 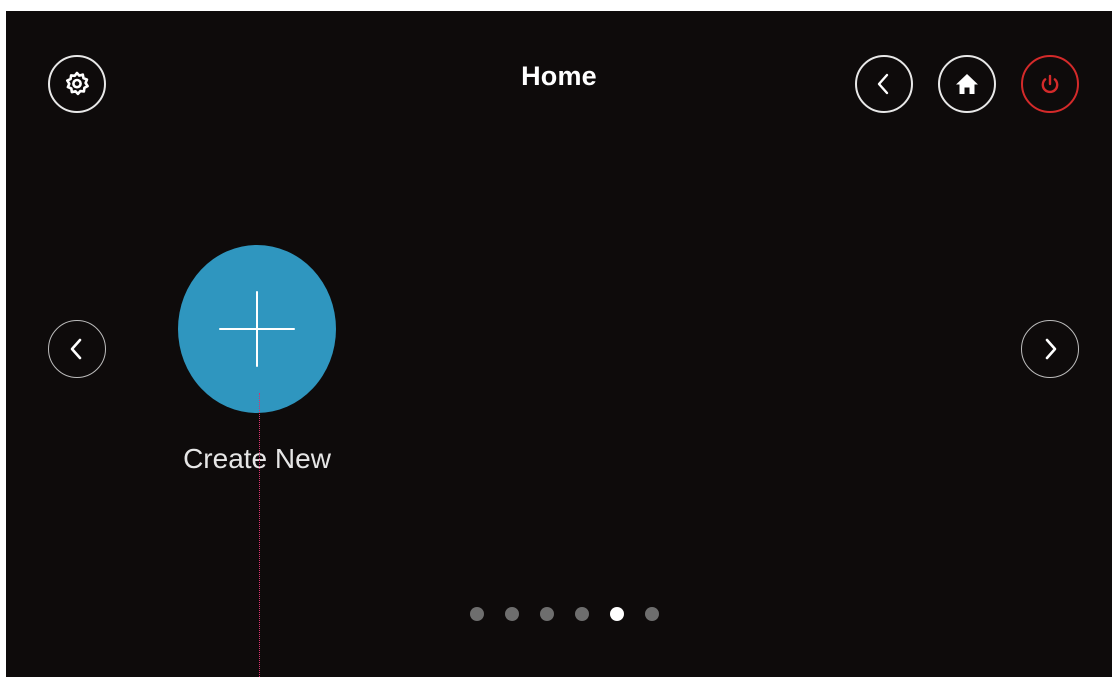 I want to click on home-button, so click(x=967, y=84).